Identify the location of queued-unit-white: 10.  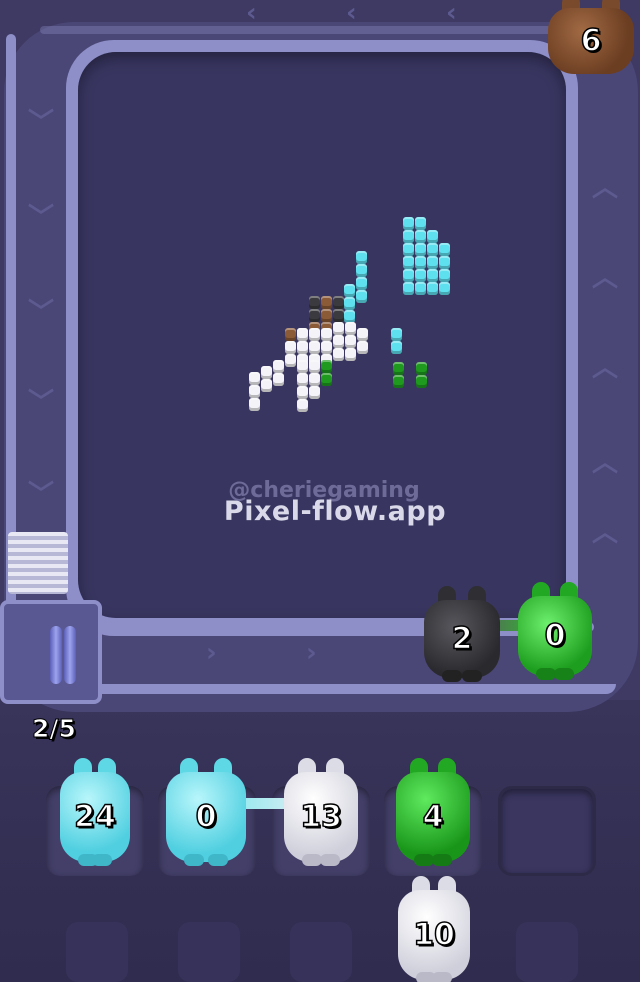
(434, 929).